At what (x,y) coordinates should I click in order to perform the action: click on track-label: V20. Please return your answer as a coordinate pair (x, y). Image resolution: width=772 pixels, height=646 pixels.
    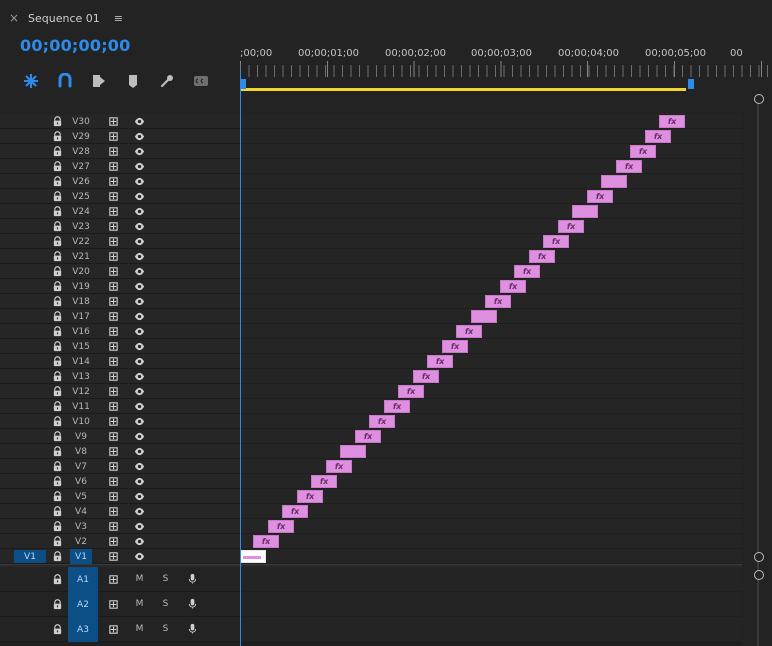
    Looking at the image, I should click on (81, 271).